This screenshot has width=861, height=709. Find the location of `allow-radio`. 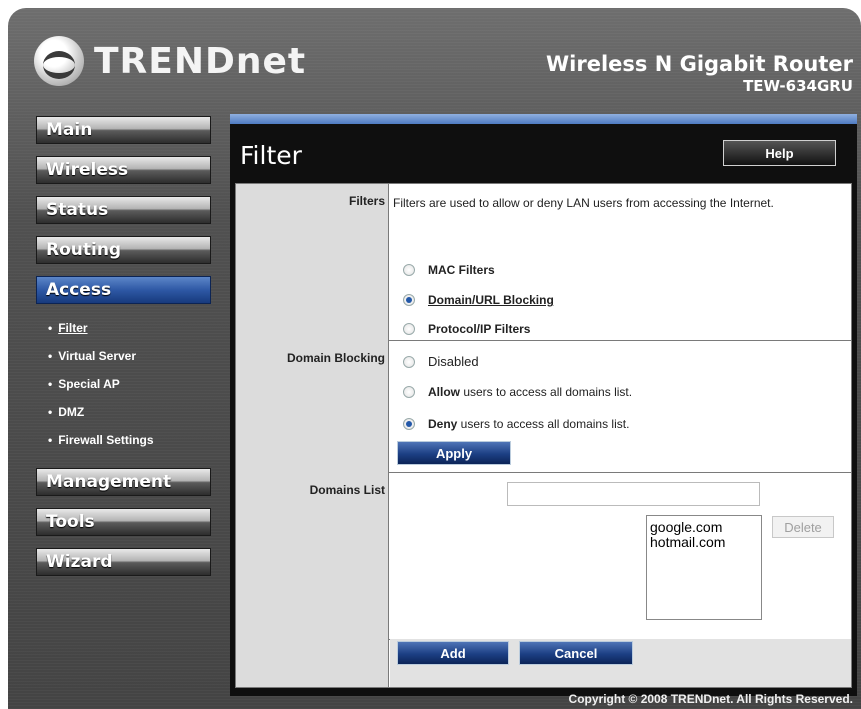

allow-radio is located at coordinates (409, 392).